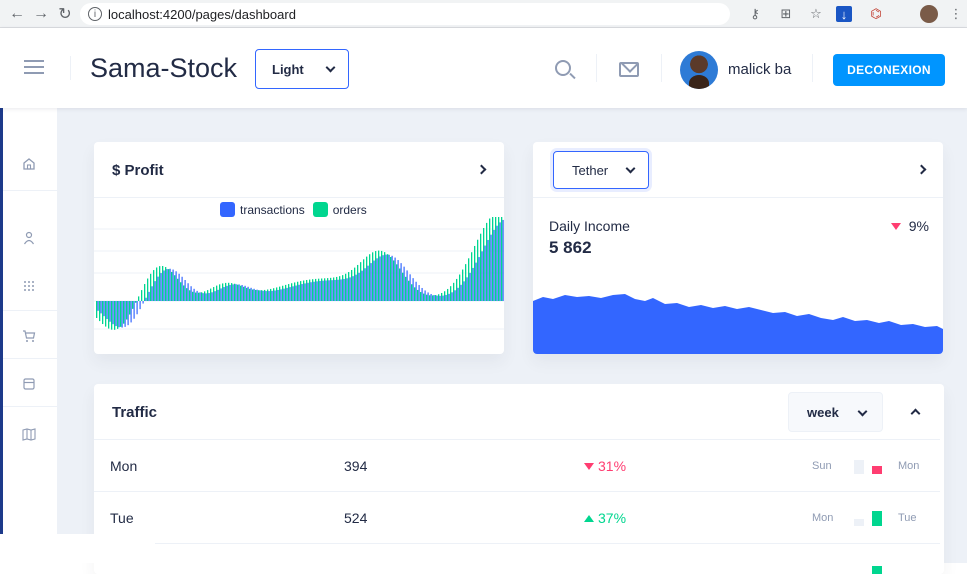 This screenshot has height=574, width=967. I want to click on traffic-day: Tue, so click(122, 518).